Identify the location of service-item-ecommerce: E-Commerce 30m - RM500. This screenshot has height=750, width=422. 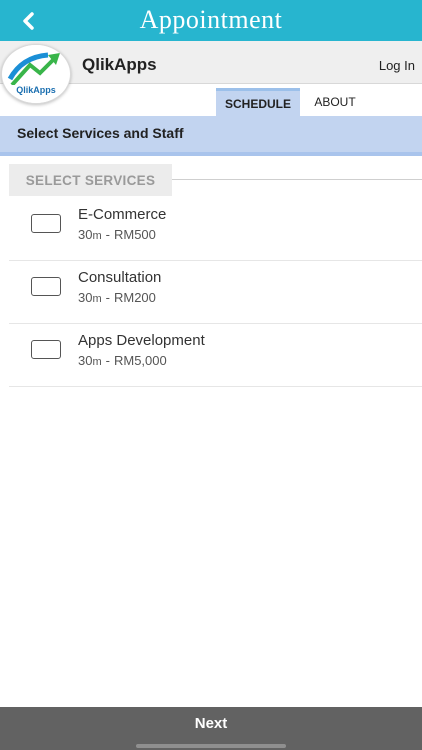
(215, 230).